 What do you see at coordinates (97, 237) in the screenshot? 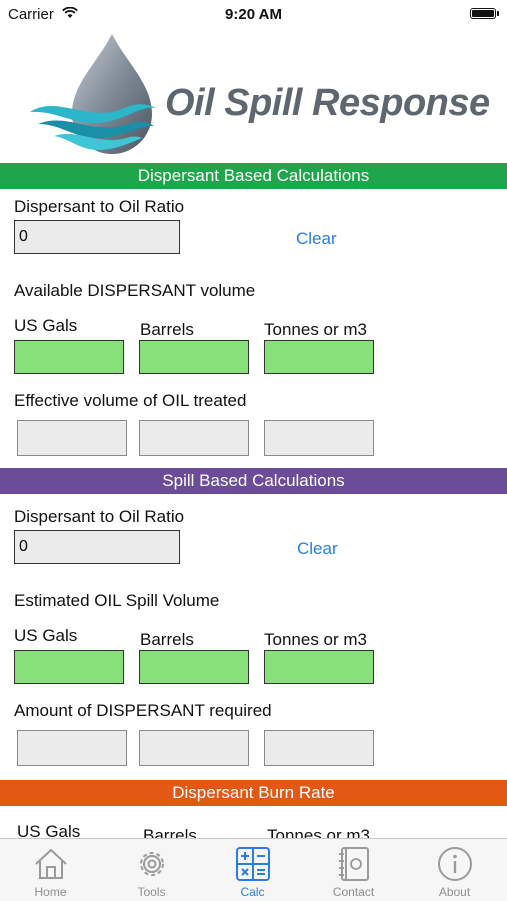
I see `dispersant-ratio-input` at bounding box center [97, 237].